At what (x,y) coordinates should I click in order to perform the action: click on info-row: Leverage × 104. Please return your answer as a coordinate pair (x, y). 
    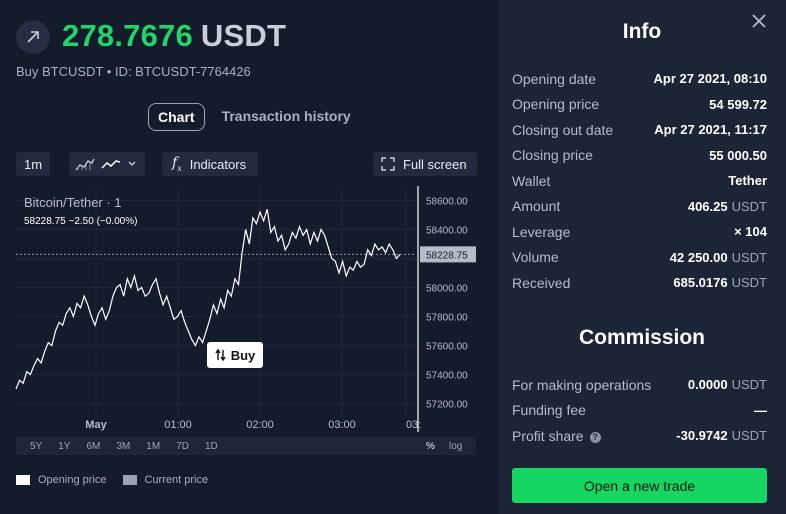
    Looking at the image, I should click on (639, 232).